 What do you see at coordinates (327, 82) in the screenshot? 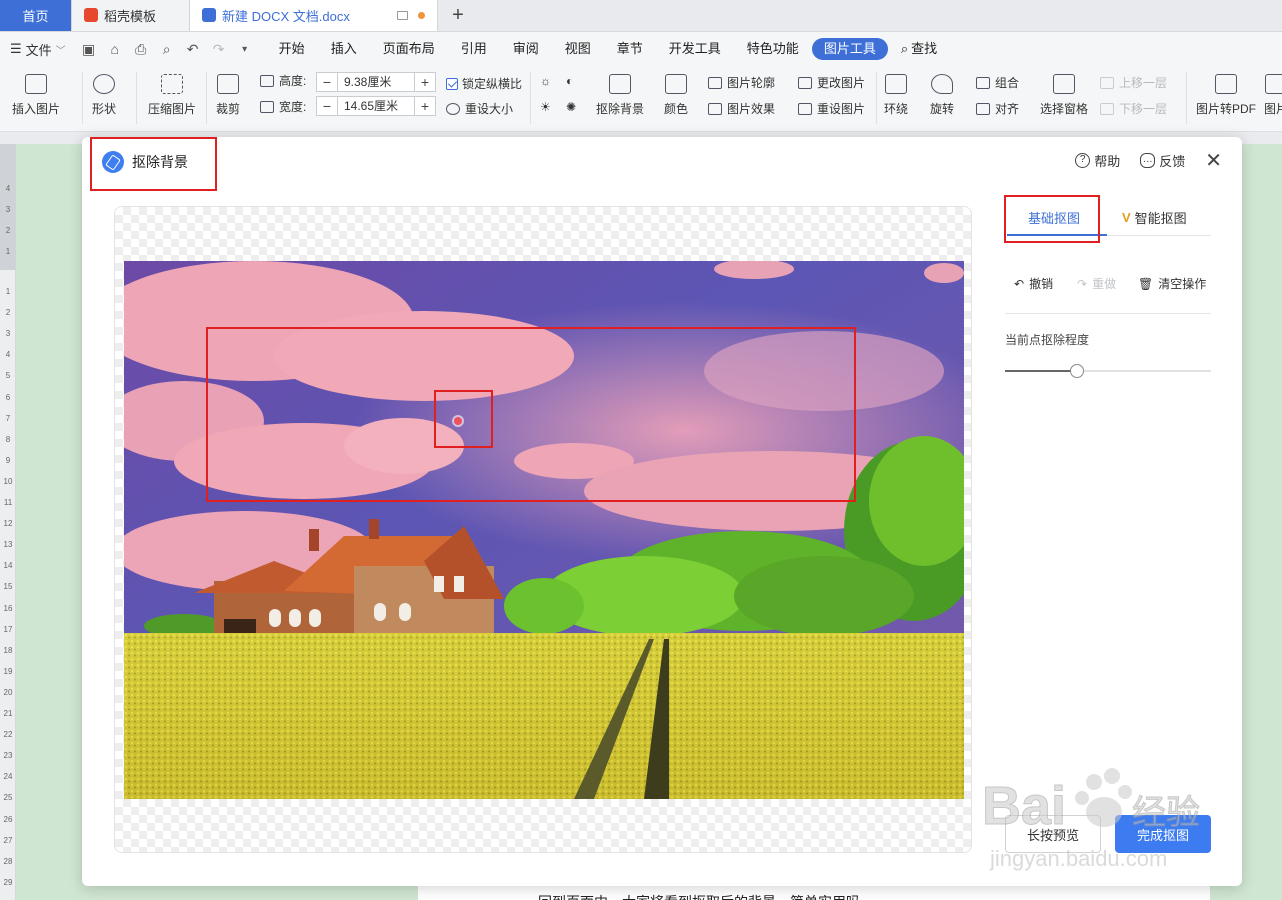
I see `height-decrease: −` at bounding box center [327, 82].